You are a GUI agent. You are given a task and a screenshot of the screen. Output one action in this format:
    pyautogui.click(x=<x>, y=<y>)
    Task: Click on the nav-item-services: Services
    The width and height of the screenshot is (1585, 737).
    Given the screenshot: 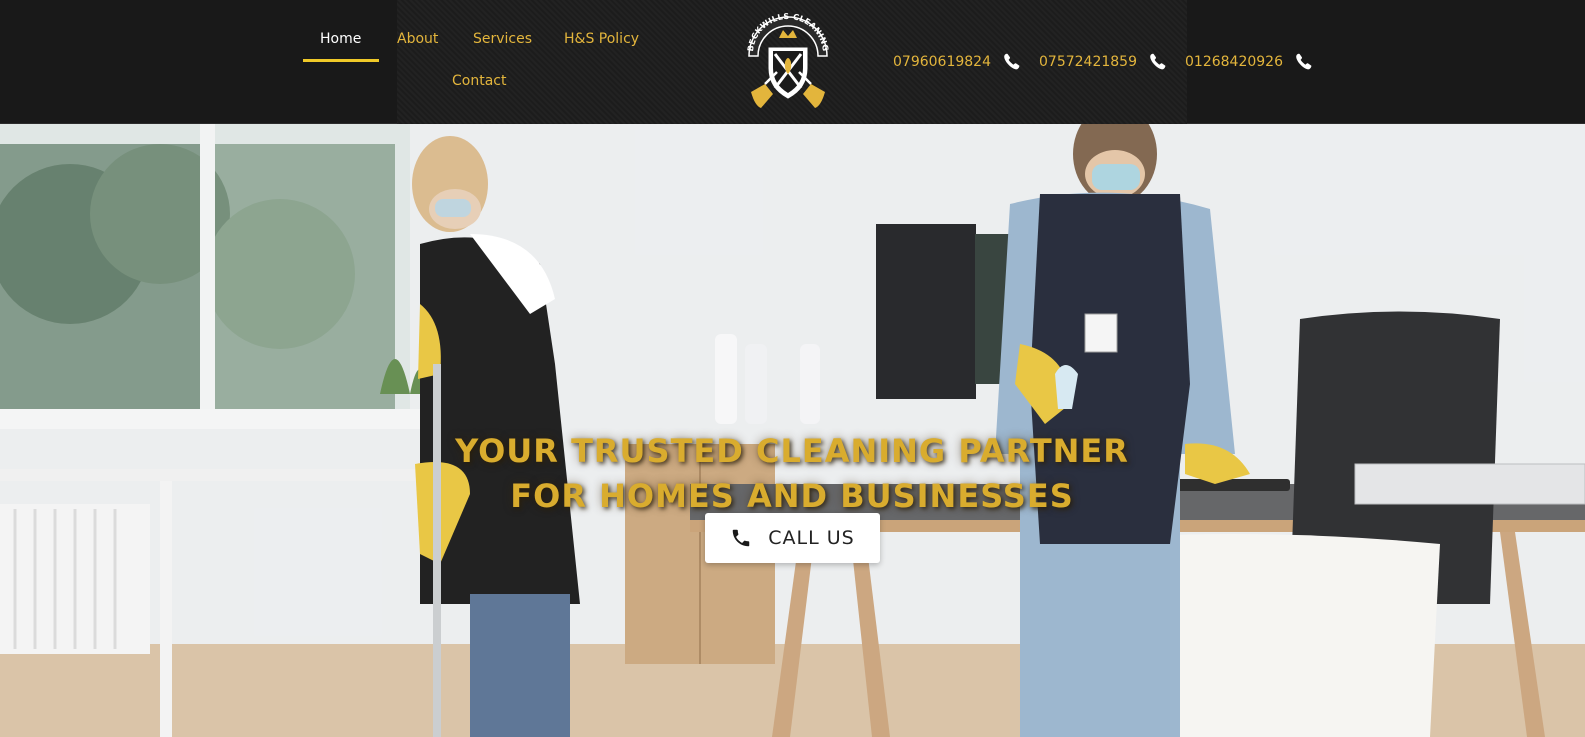 What is the action you would take?
    pyautogui.click(x=502, y=39)
    